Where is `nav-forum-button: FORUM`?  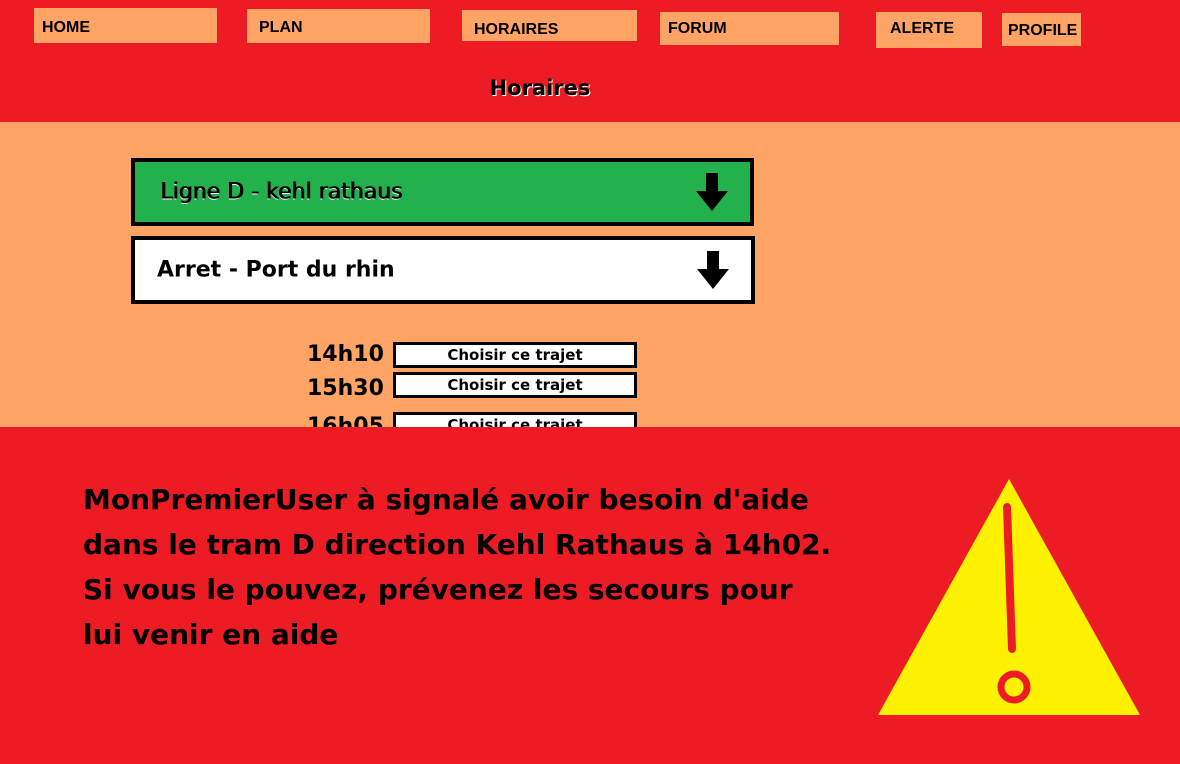
nav-forum-button: FORUM is located at coordinates (749, 28).